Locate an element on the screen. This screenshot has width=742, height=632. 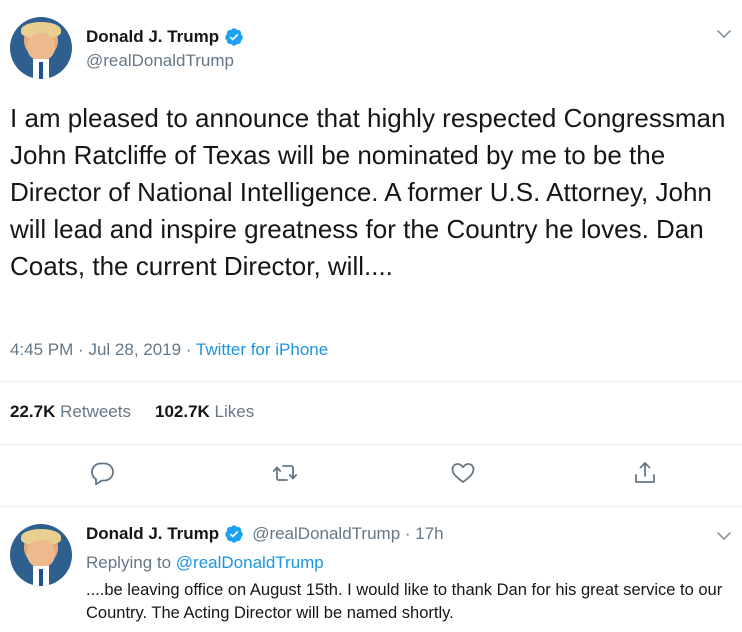
tweet-date: Jul 28, 2019 is located at coordinates (134, 349).